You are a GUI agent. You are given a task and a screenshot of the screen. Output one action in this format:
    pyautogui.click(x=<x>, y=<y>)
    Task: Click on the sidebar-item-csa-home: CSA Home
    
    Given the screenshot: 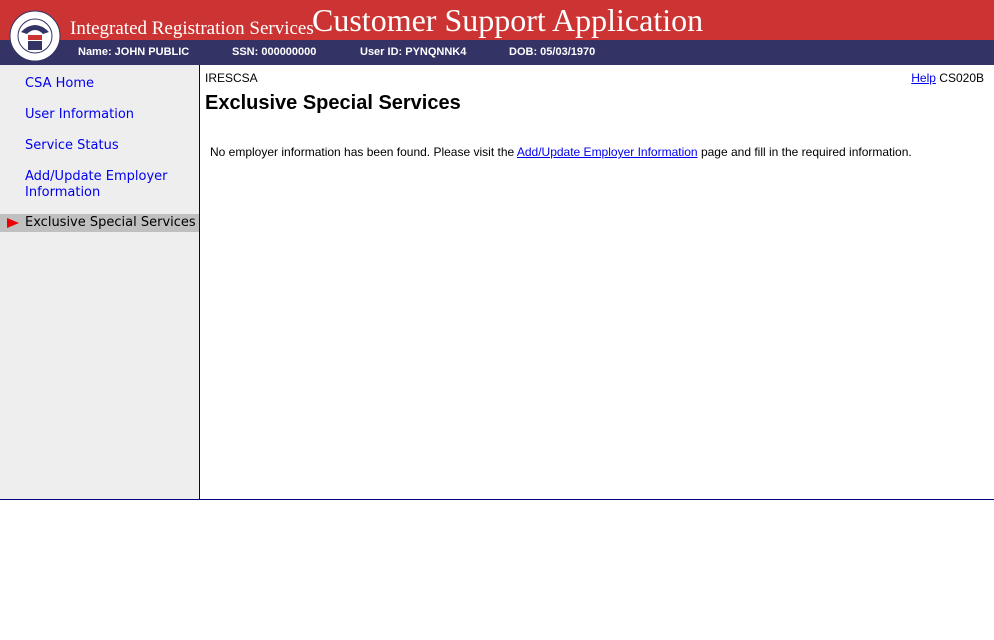 What is the action you would take?
    pyautogui.click(x=47, y=84)
    